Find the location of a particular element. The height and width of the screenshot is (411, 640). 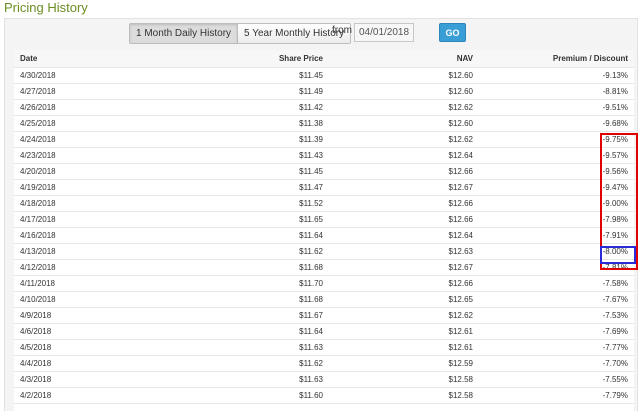

table-row: 4/2/2018 $11.60 $12.58 -7.79% is located at coordinates (324, 395).